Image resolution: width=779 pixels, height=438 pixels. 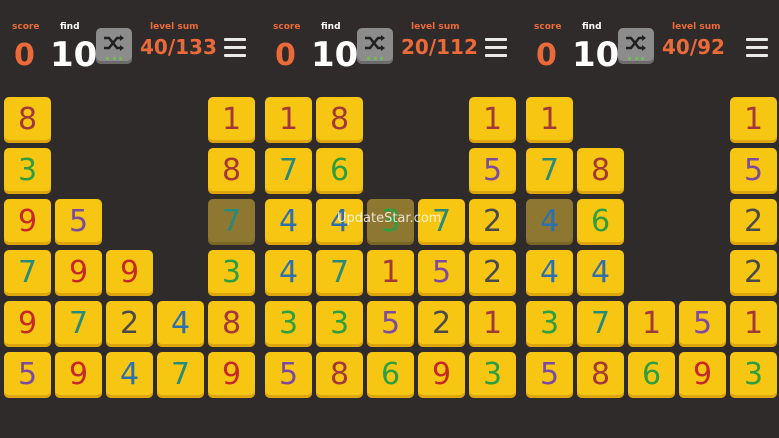 I want to click on level-sum-value: 40/92, so click(x=693, y=47).